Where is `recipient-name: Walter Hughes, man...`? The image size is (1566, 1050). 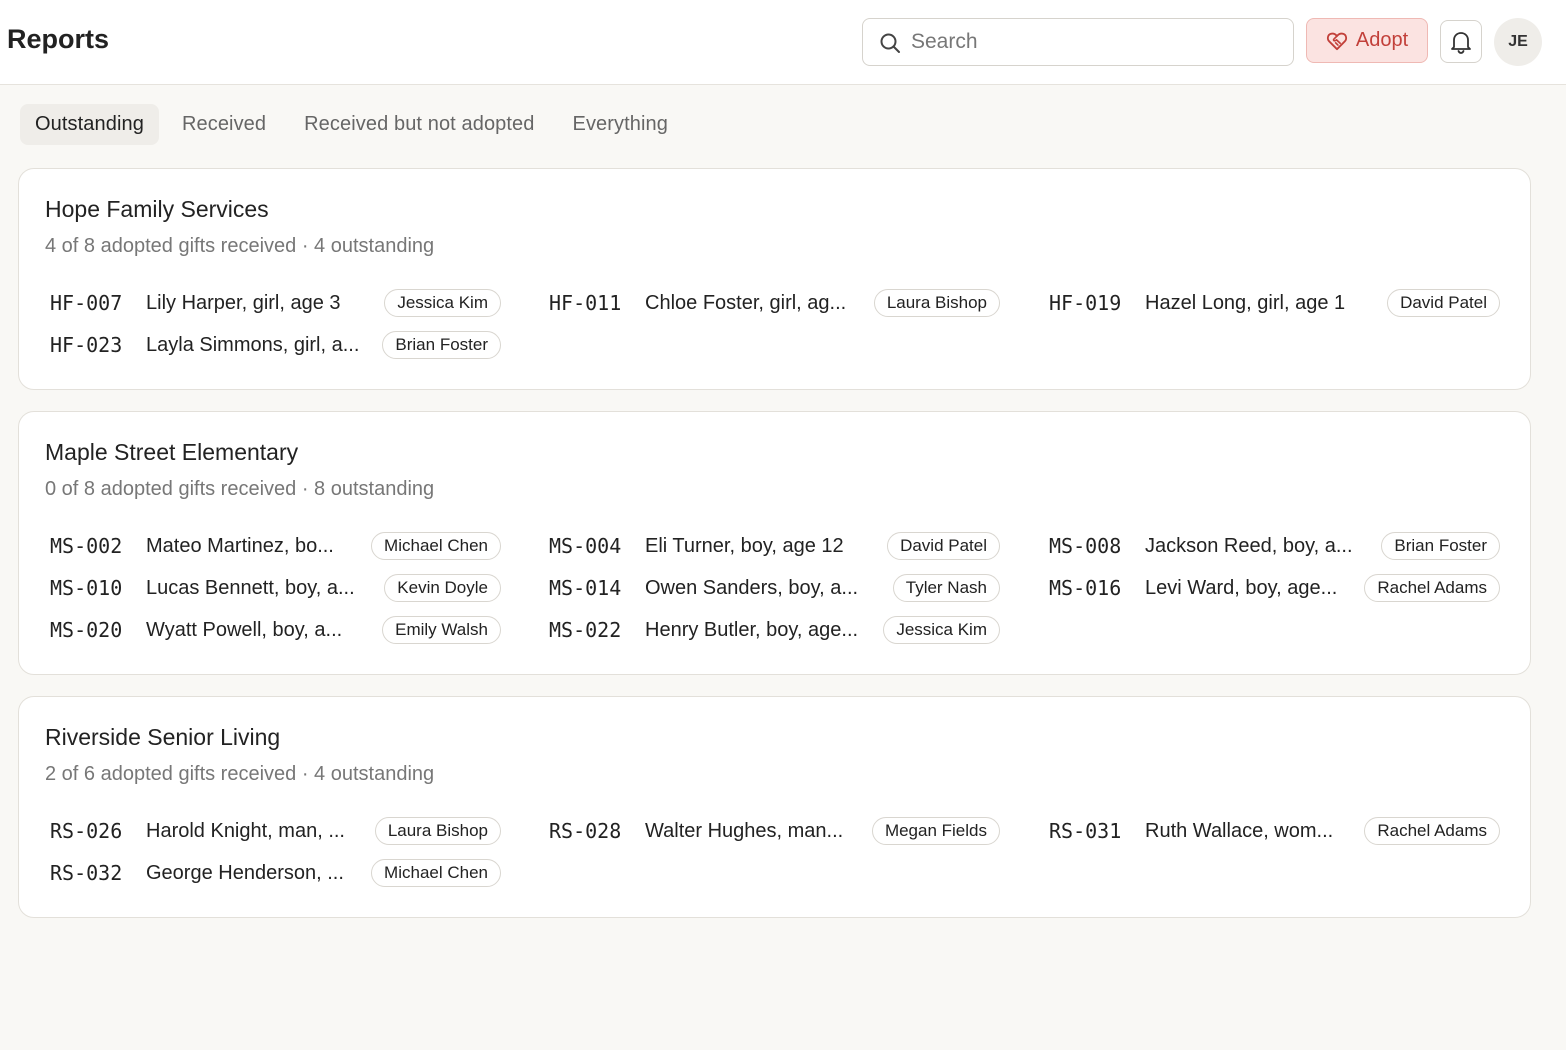
recipient-name: Walter Hughes, man... is located at coordinates (744, 830).